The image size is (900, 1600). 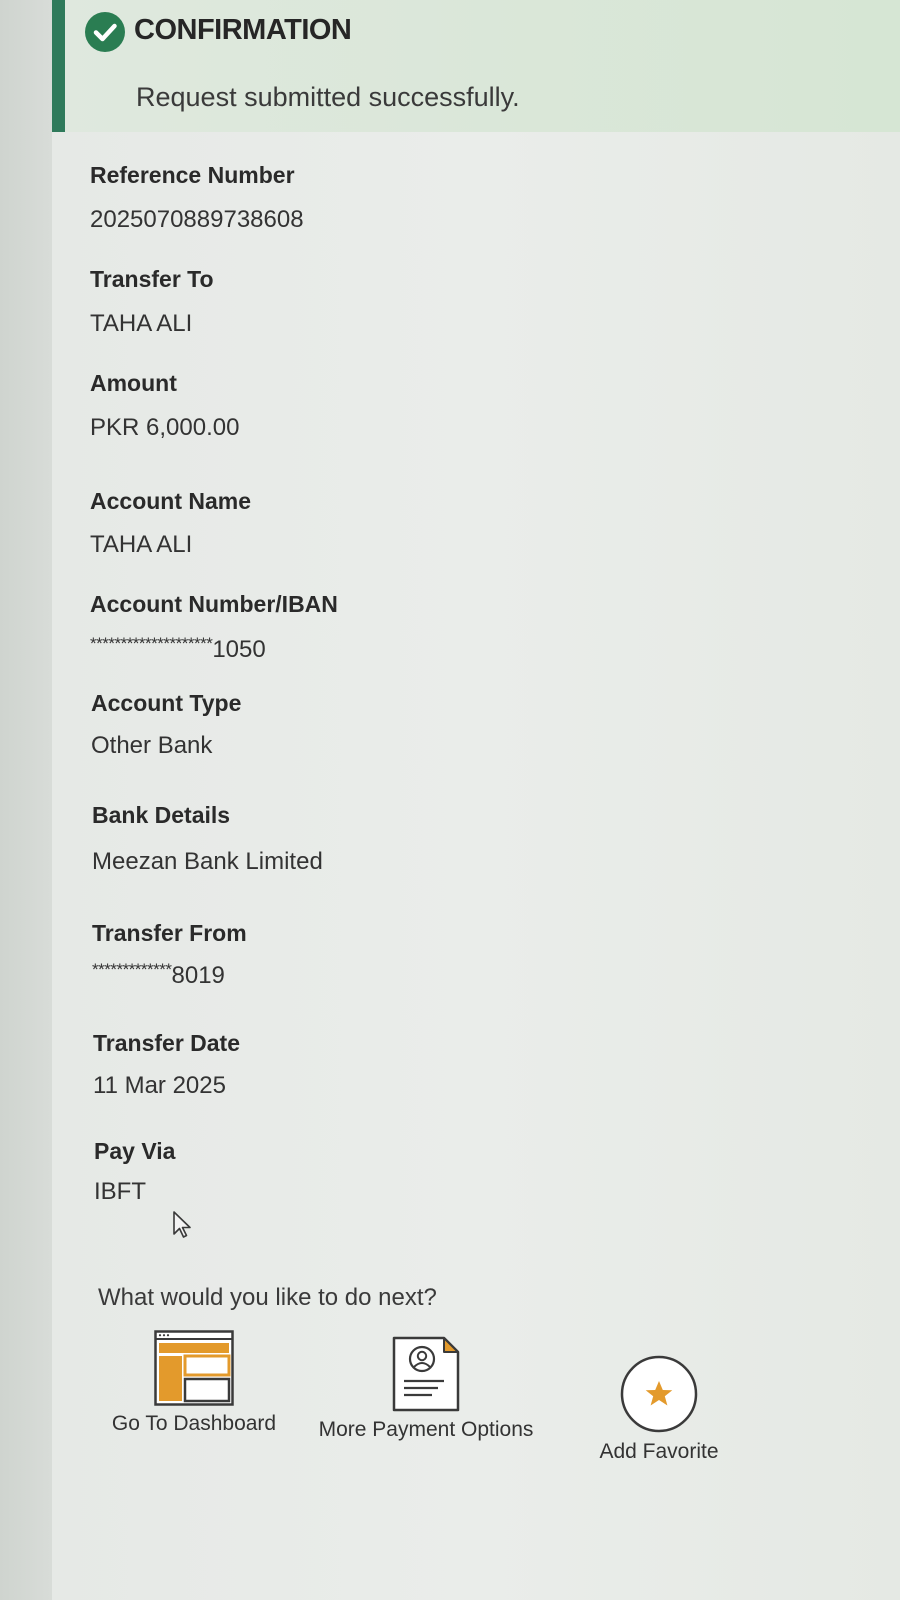 What do you see at coordinates (426, 1374) in the screenshot?
I see `payment-document-icon` at bounding box center [426, 1374].